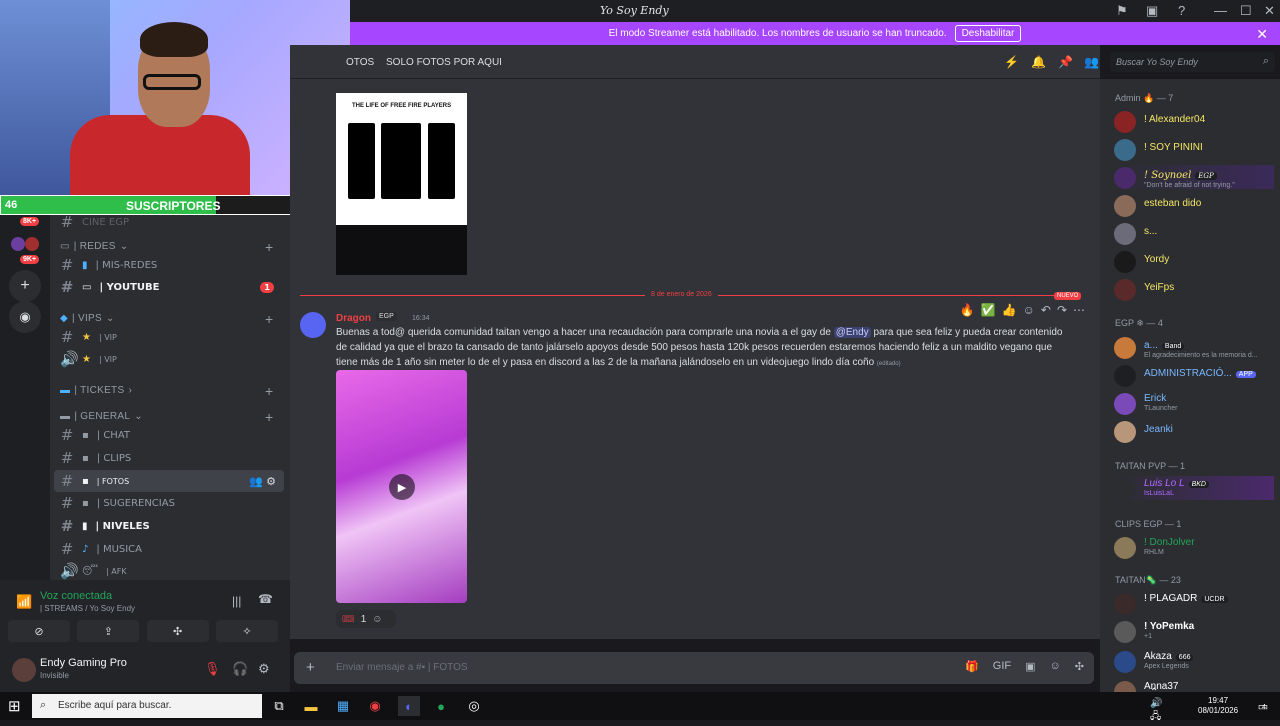 This screenshot has height=726, width=1280. Describe the element at coordinates (1194, 149) in the screenshot. I see `member-item: ! SOY PININI` at that location.